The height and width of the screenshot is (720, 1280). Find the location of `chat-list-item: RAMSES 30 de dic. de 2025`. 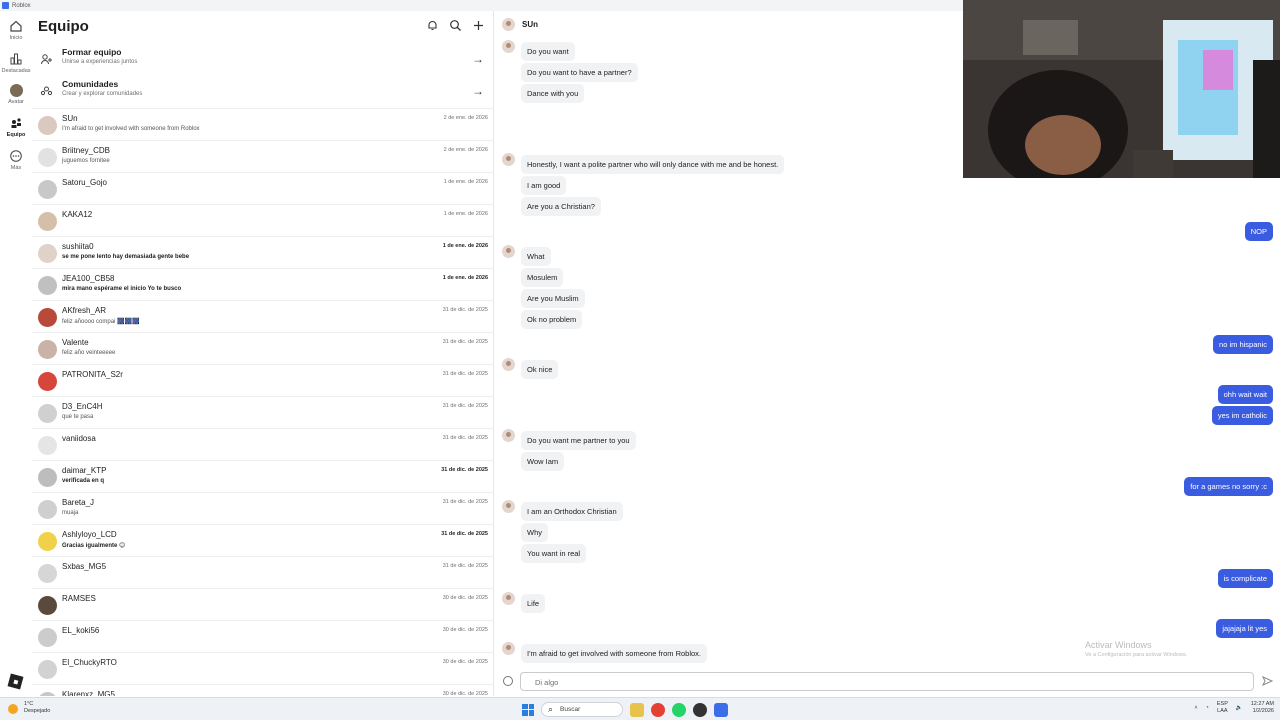

chat-list-item: RAMSES 30 de dic. de 2025 is located at coordinates (262, 604).